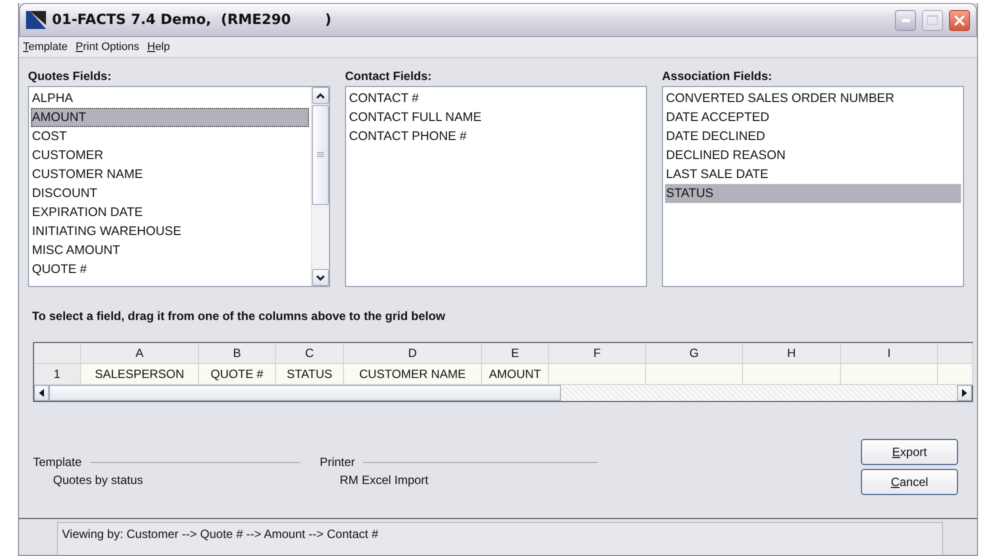 The height and width of the screenshot is (556, 982). What do you see at coordinates (310, 353) in the screenshot?
I see `column-header: C` at bounding box center [310, 353].